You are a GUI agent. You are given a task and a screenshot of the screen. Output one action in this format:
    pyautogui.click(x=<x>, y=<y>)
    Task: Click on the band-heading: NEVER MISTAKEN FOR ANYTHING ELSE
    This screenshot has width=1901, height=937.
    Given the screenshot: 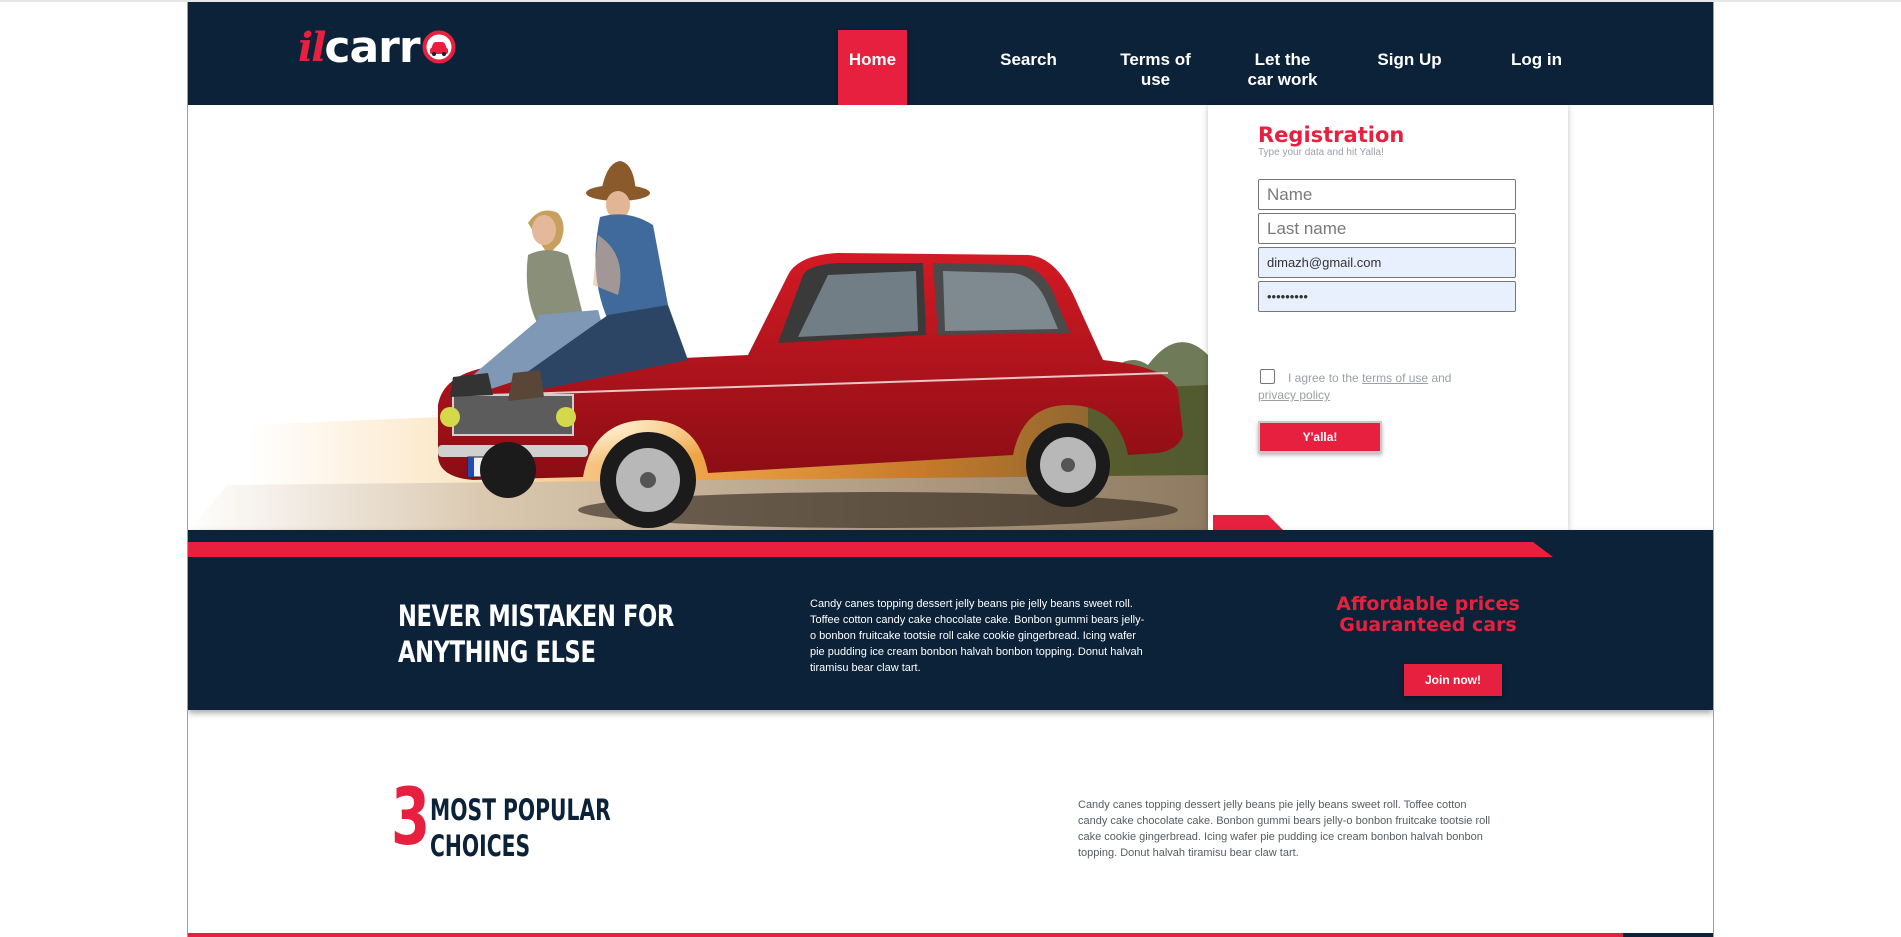 What is the action you would take?
    pyautogui.click(x=536, y=634)
    